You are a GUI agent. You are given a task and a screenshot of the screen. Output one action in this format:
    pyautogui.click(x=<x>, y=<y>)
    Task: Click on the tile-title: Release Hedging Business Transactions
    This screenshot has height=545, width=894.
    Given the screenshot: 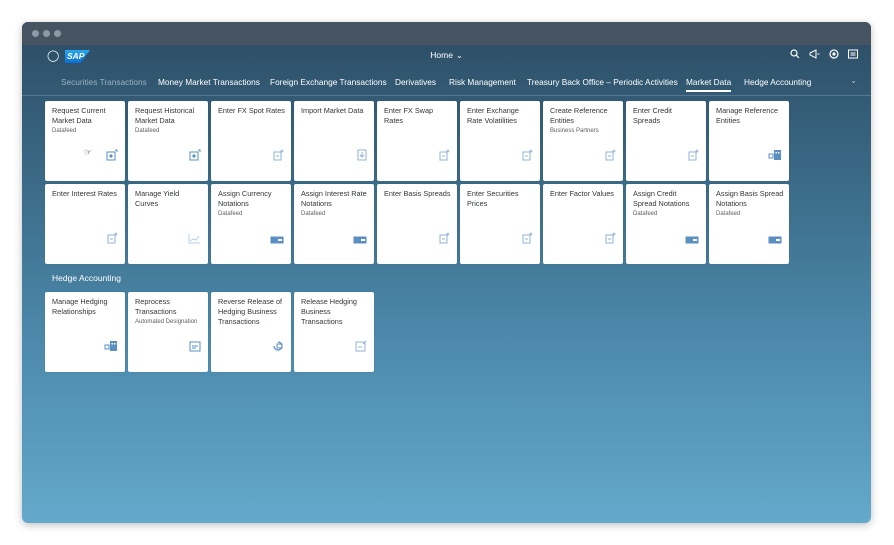 What is the action you would take?
    pyautogui.click(x=335, y=312)
    